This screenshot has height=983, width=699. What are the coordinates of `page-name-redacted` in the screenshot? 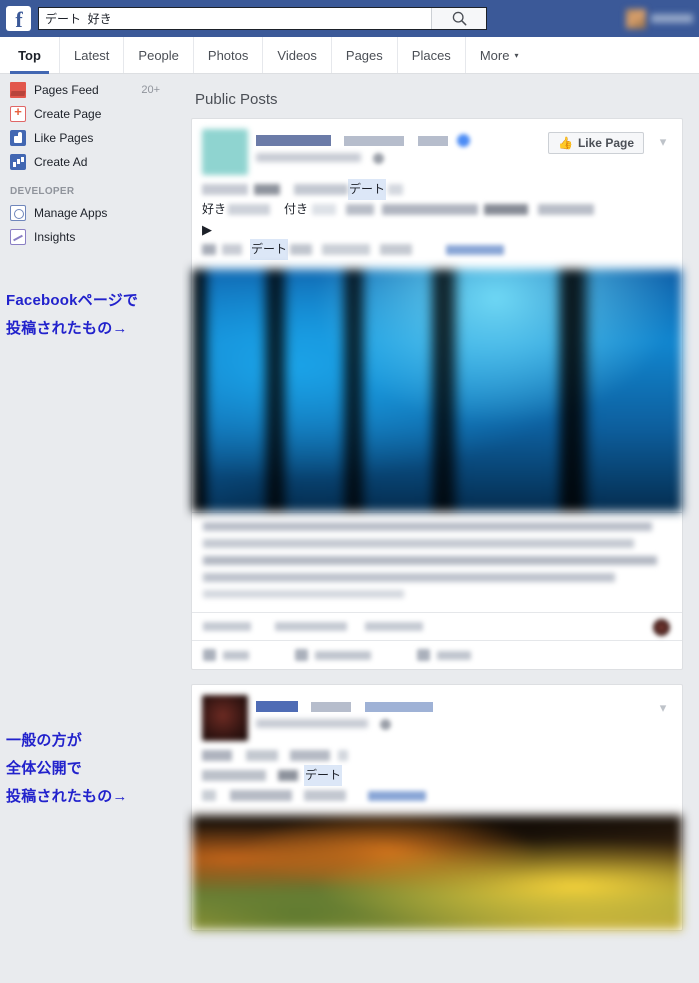 It's located at (293, 141).